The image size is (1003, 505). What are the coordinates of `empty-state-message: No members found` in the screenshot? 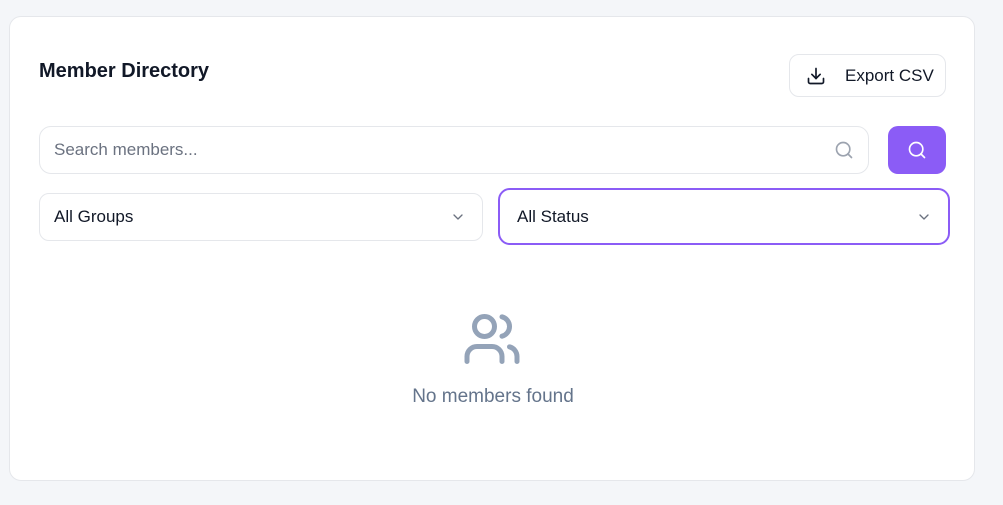 It's located at (493, 396).